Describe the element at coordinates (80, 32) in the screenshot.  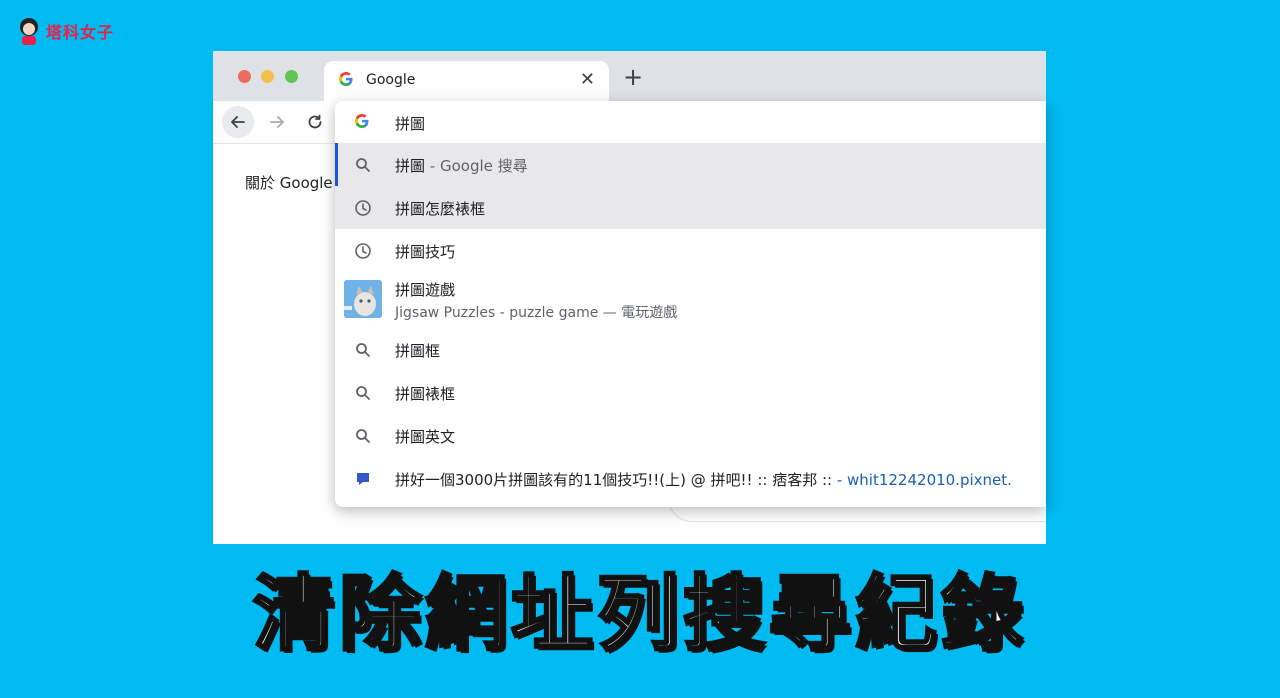
I see `brand-name: 塔科女子` at that location.